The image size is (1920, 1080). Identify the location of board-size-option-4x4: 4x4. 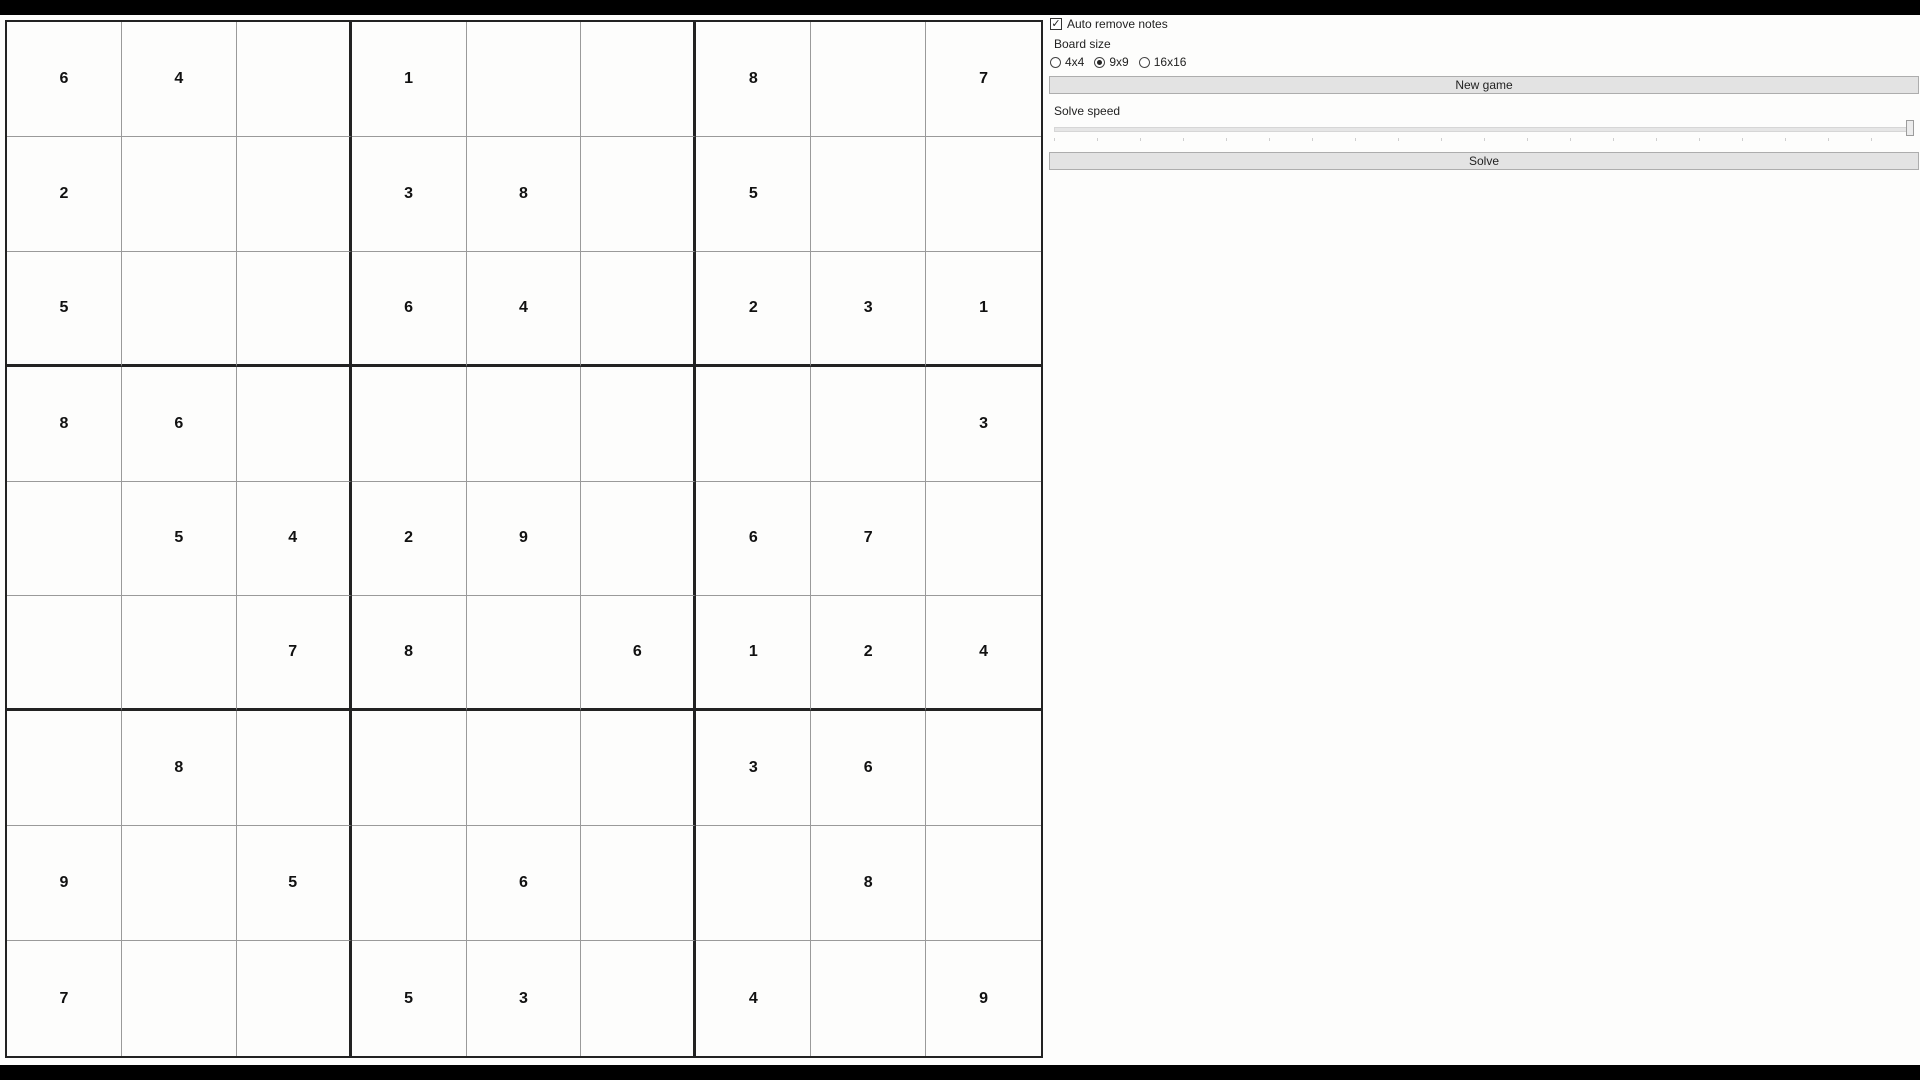
(1067, 62).